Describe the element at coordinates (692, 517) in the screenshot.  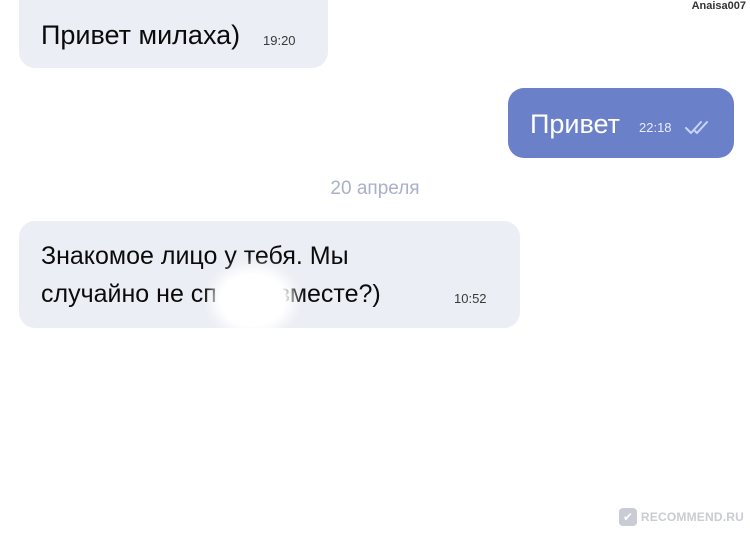
I see `watermark-text: RECOMMEND.RU` at that location.